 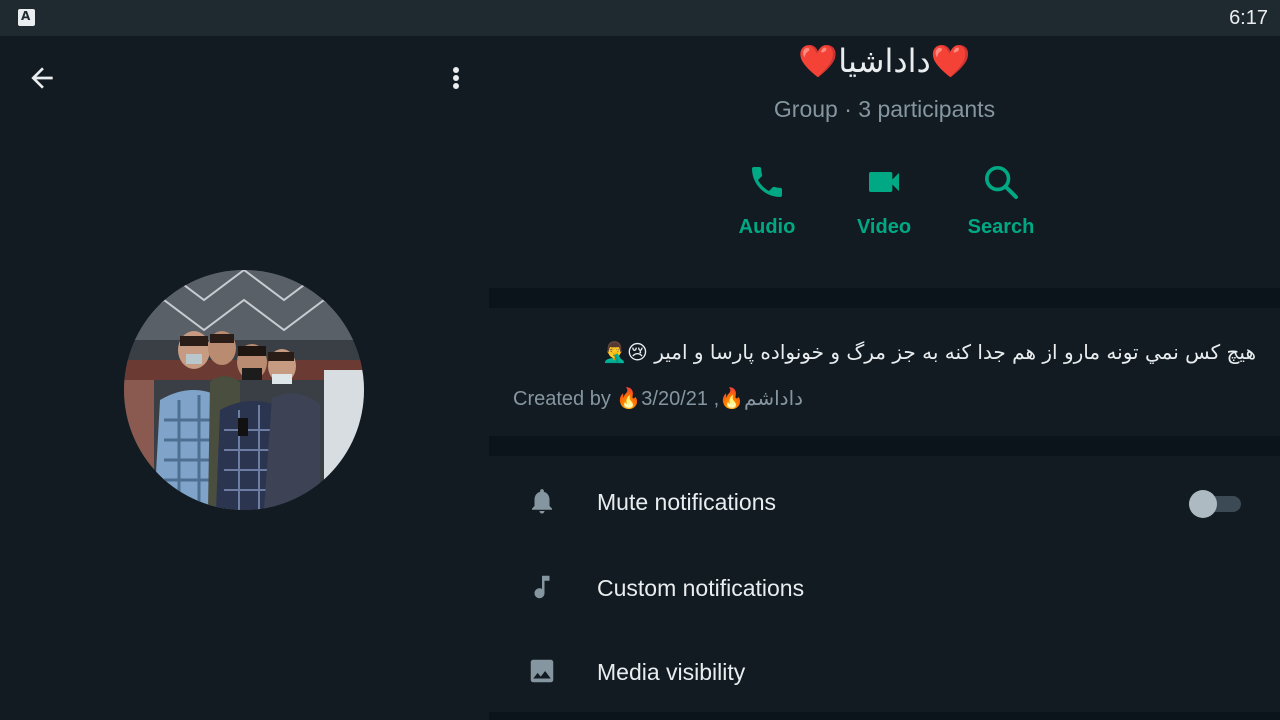 I want to click on arrow-left-icon, so click(x=42, y=78).